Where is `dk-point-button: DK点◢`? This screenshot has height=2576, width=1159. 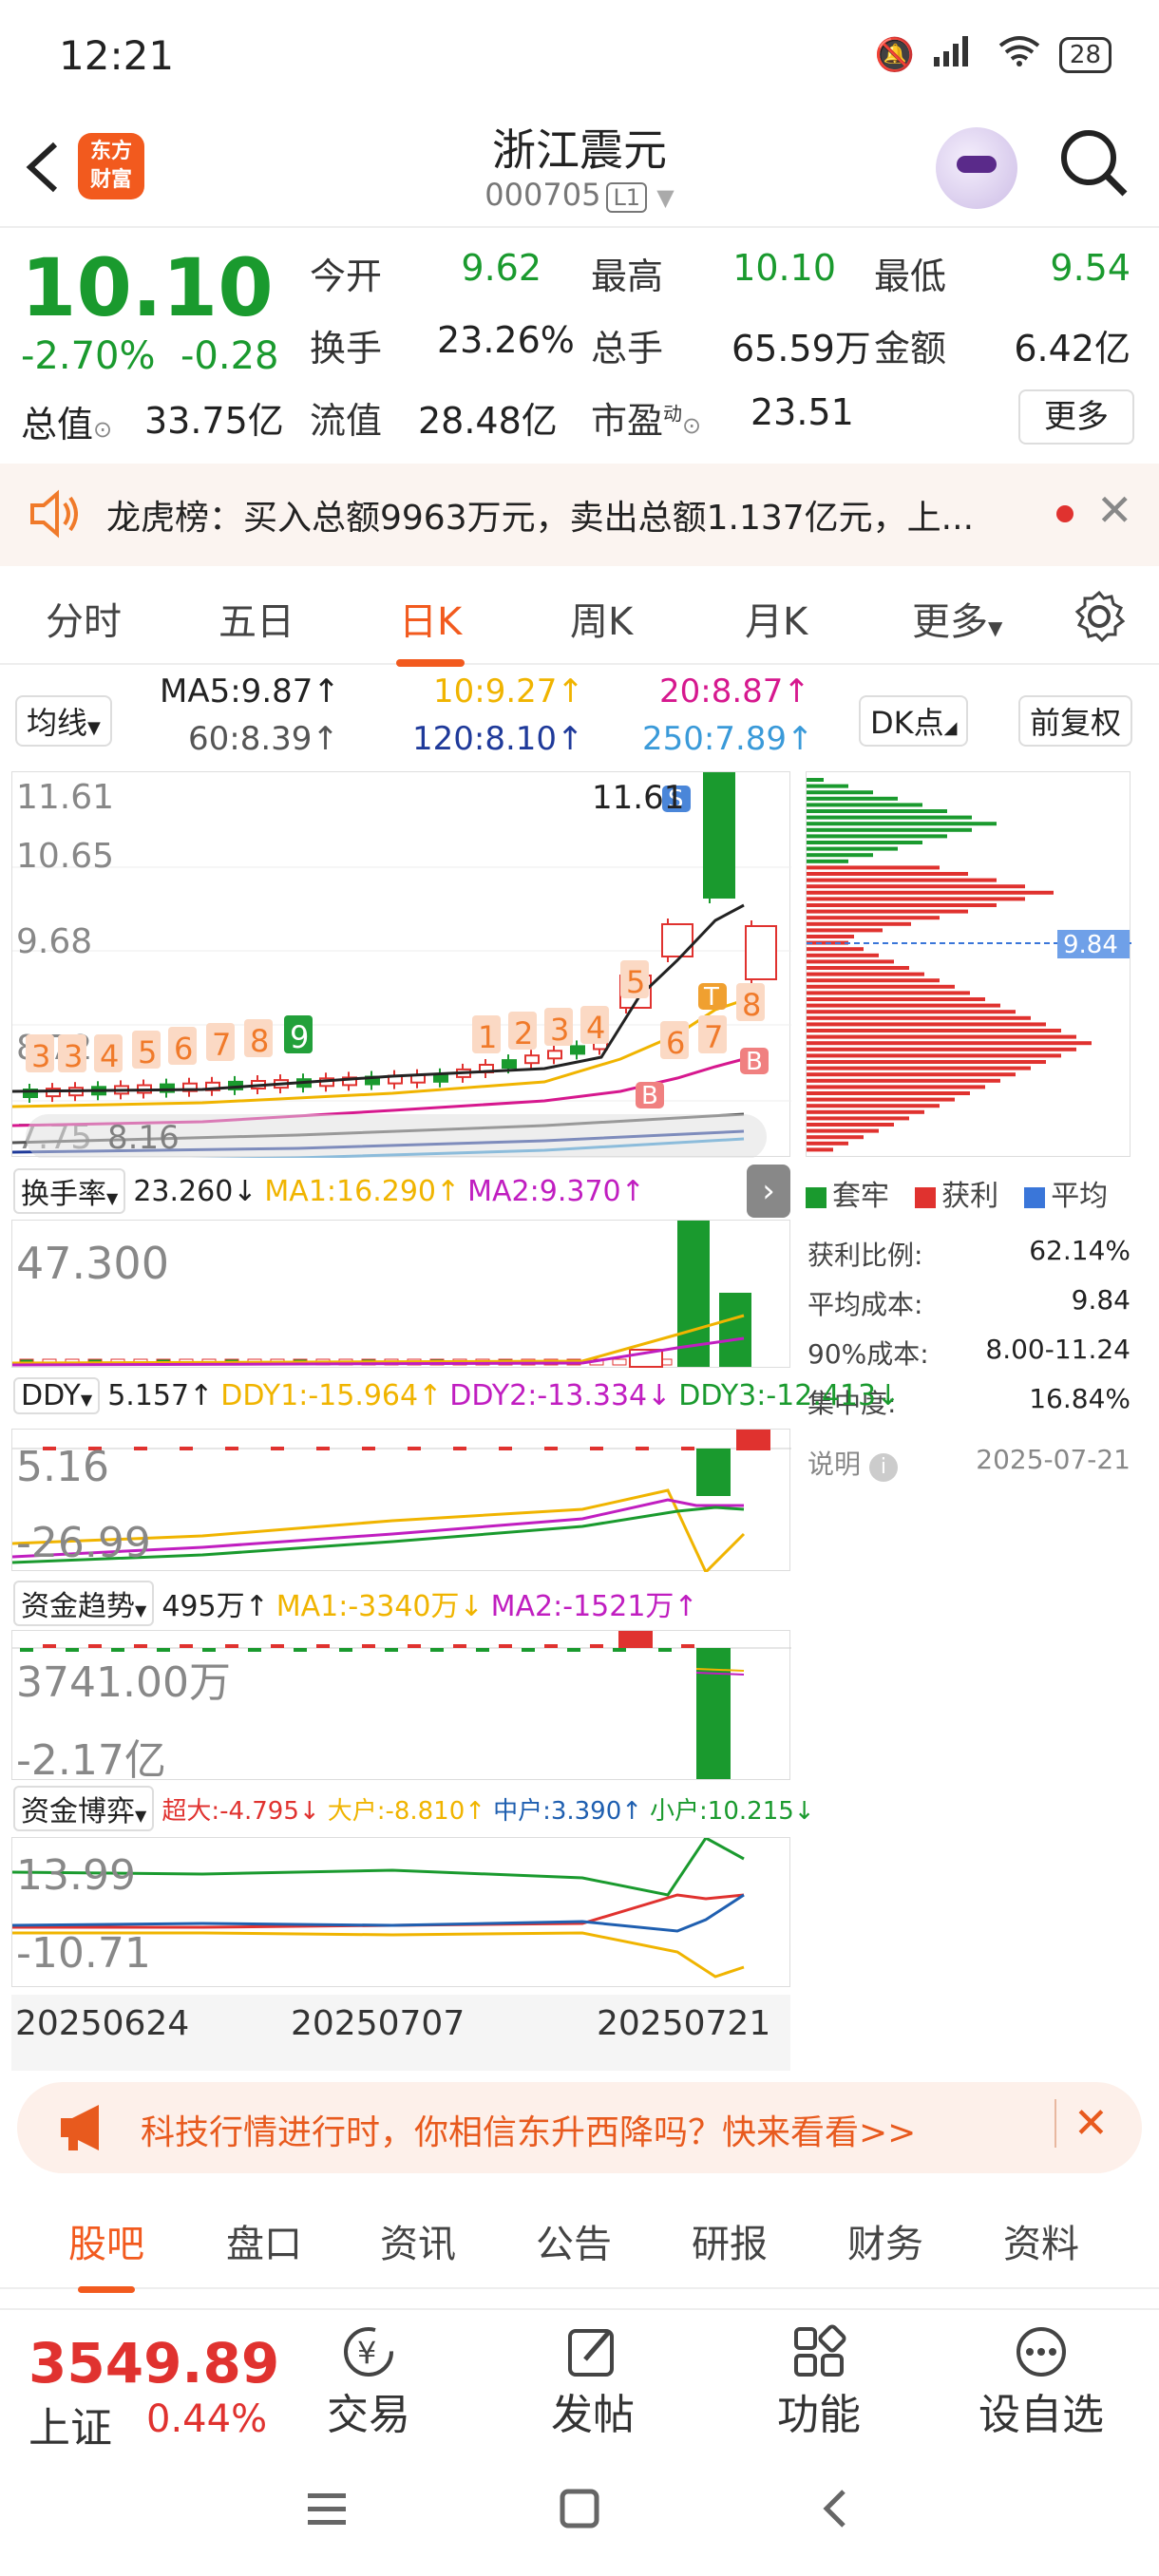 dk-point-button: DK点◢ is located at coordinates (914, 721).